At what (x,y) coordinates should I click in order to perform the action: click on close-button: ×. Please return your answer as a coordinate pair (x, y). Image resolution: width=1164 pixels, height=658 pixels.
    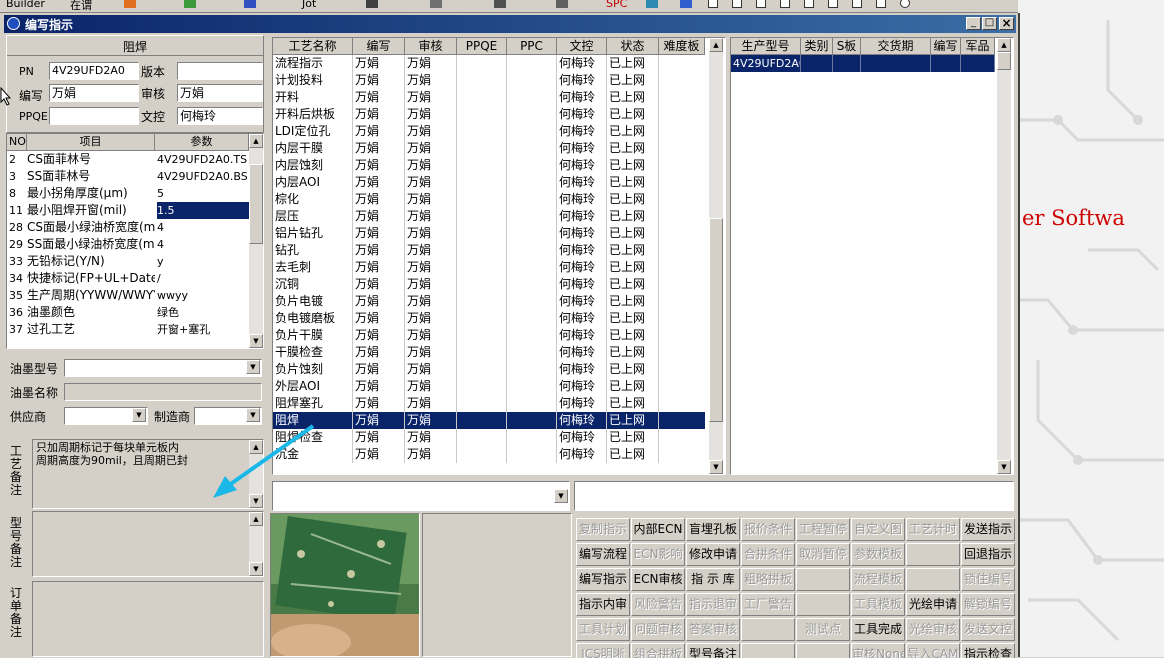
    Looking at the image, I should click on (1006, 23).